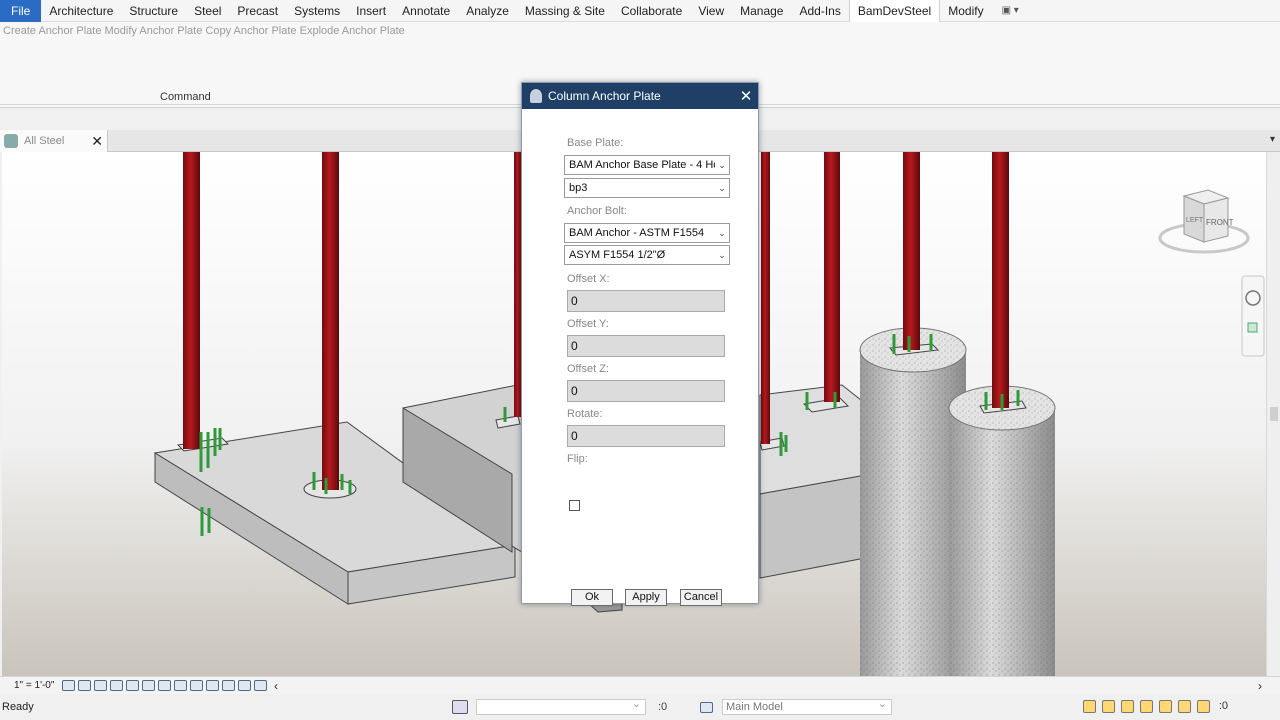 Image resolution: width=1280 pixels, height=720 pixels. I want to click on close-view-icon: ✕, so click(97, 141).